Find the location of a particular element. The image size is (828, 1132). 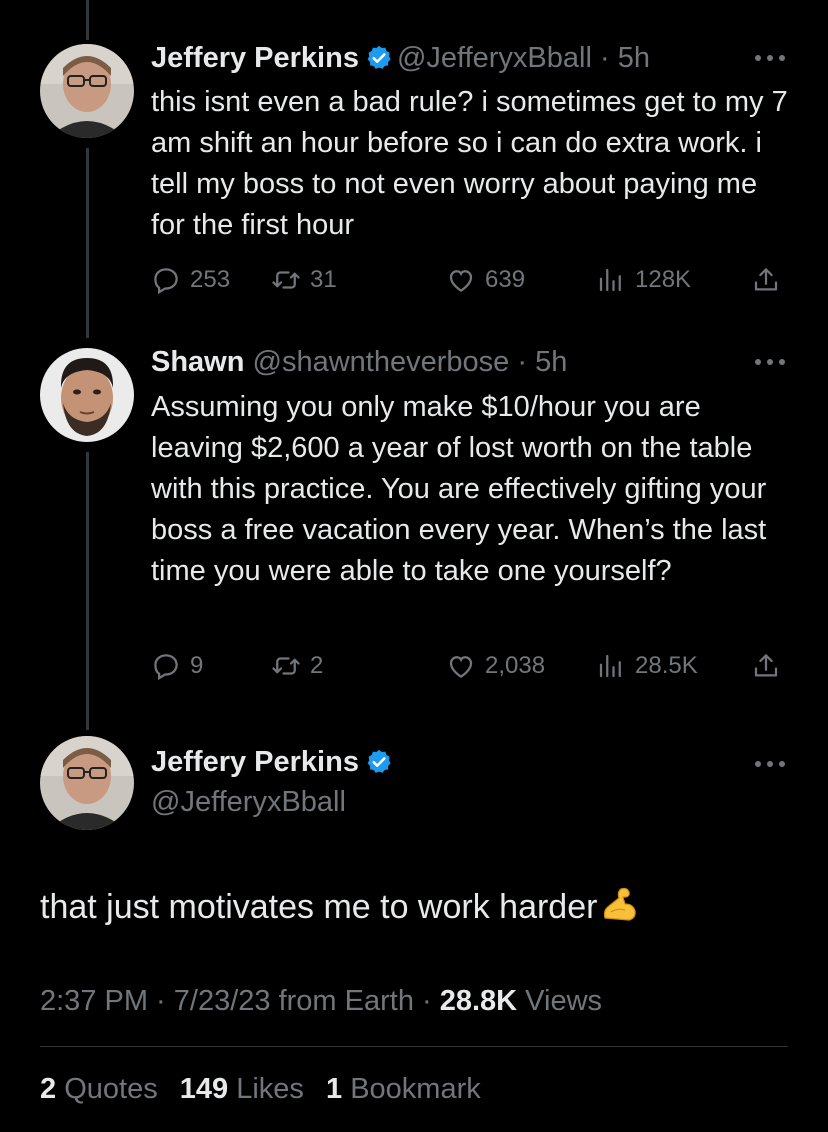

reply-button: 9 is located at coordinates (177, 666).